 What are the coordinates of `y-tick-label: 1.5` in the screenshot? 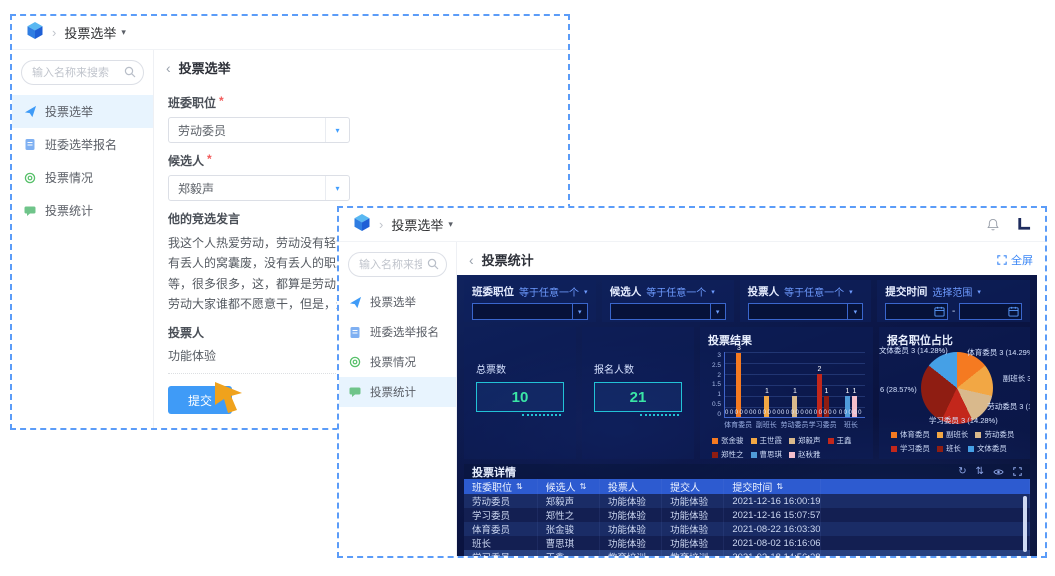 It's located at (716, 385).